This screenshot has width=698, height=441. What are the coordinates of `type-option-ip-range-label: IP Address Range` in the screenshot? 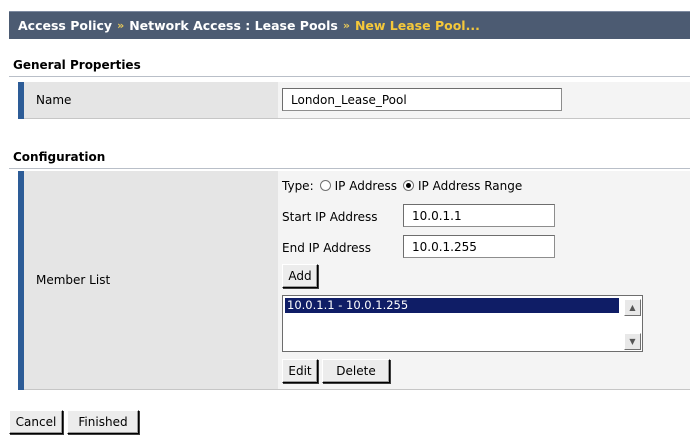 It's located at (470, 186).